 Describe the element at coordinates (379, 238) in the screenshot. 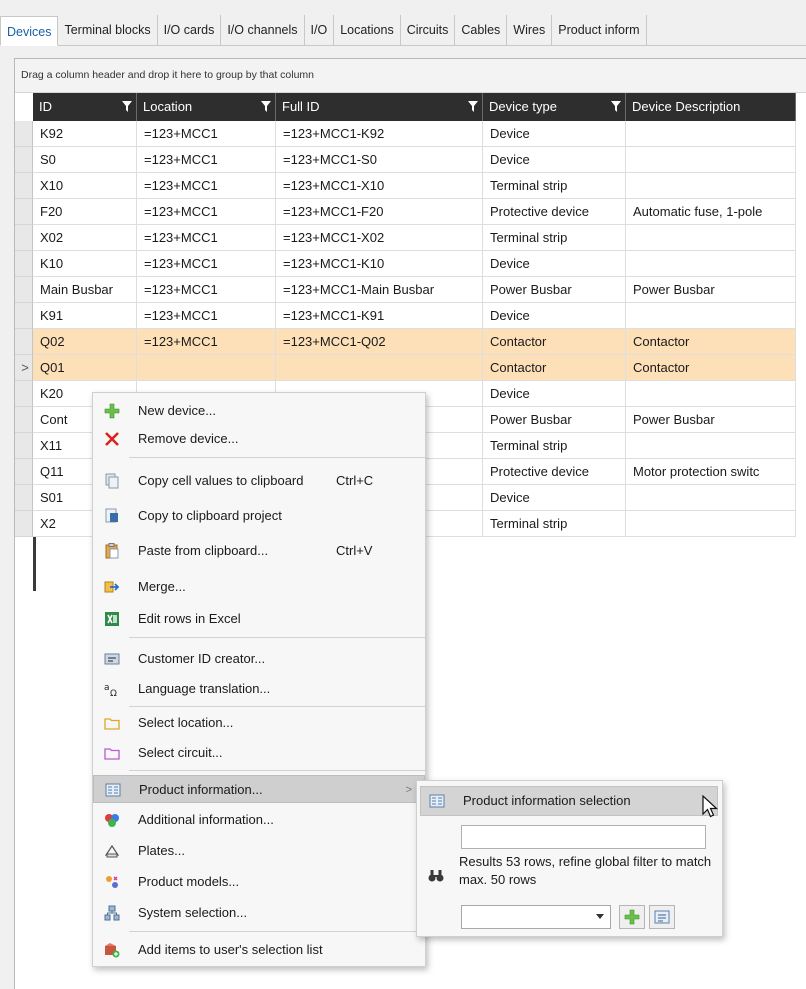

I see `cell-full-id: =123+MCC1-X02` at that location.